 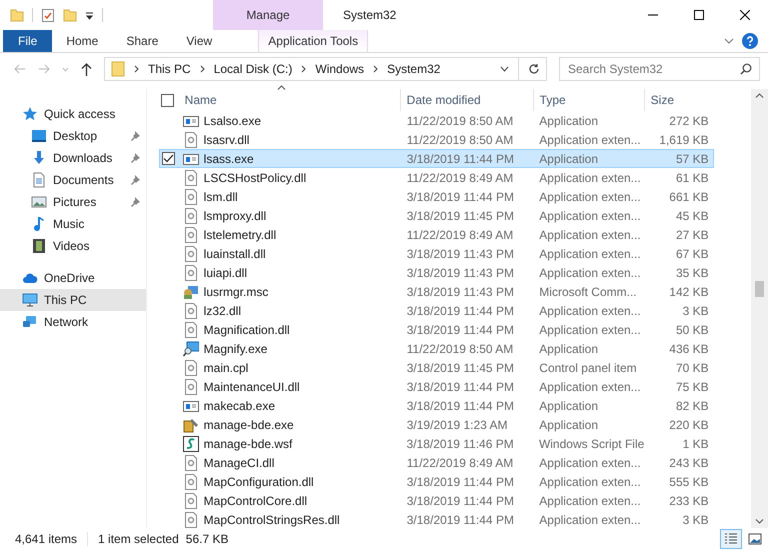 I want to click on ribbon-tab: Home, so click(x=82, y=41).